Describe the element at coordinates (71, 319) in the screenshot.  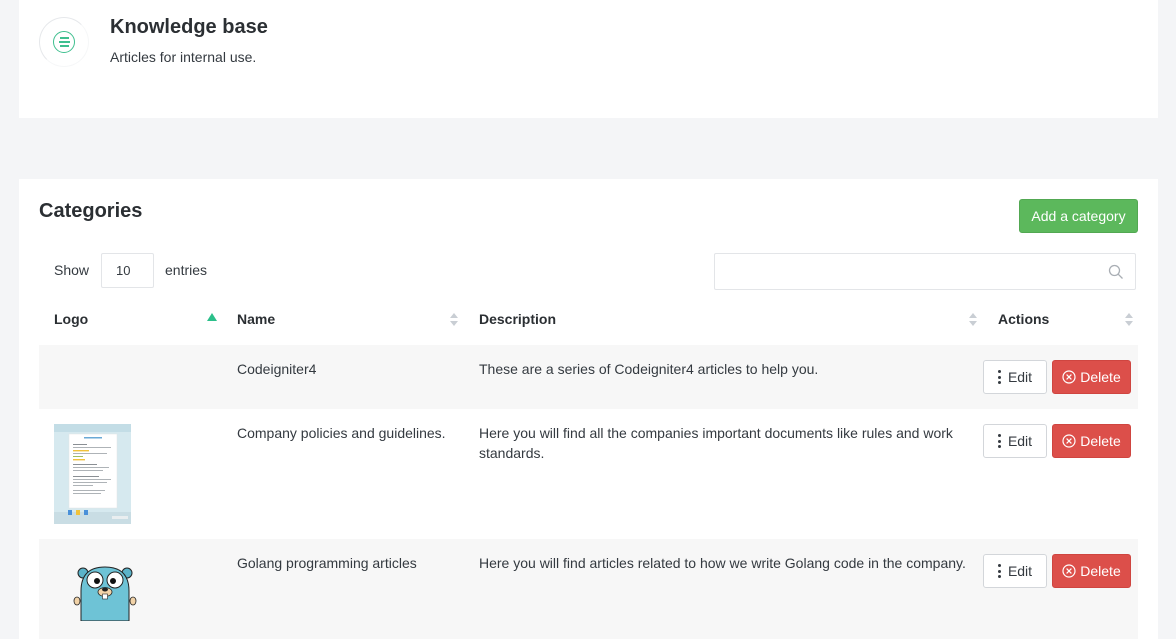
I see `column-header-logo: Logo` at that location.